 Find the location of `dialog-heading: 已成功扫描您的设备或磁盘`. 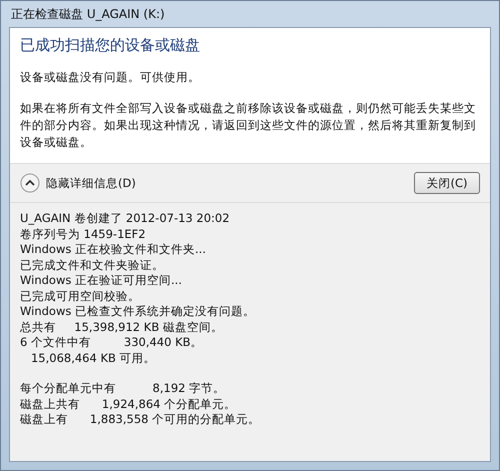

dialog-heading: 已成功扫描您的设备或磁盘 is located at coordinates (110, 45).